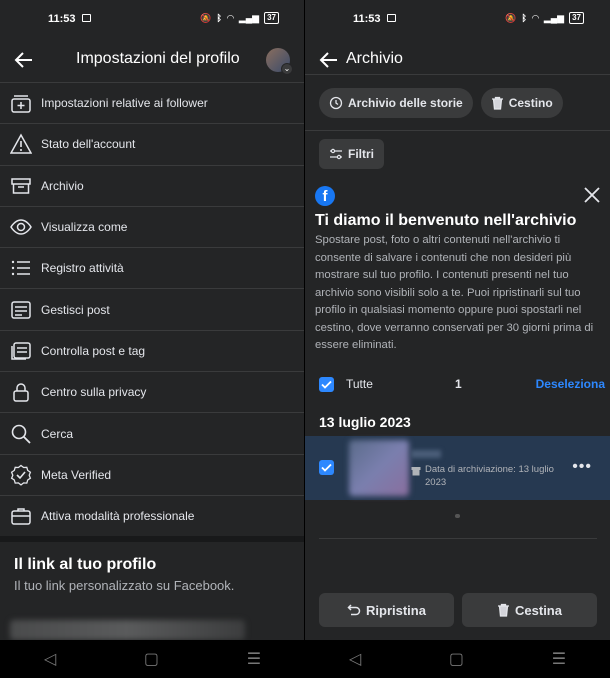 This screenshot has height=678, width=610. I want to click on item-meta: Data di archiviazione: 13 luglio 2023, so click(491, 476).